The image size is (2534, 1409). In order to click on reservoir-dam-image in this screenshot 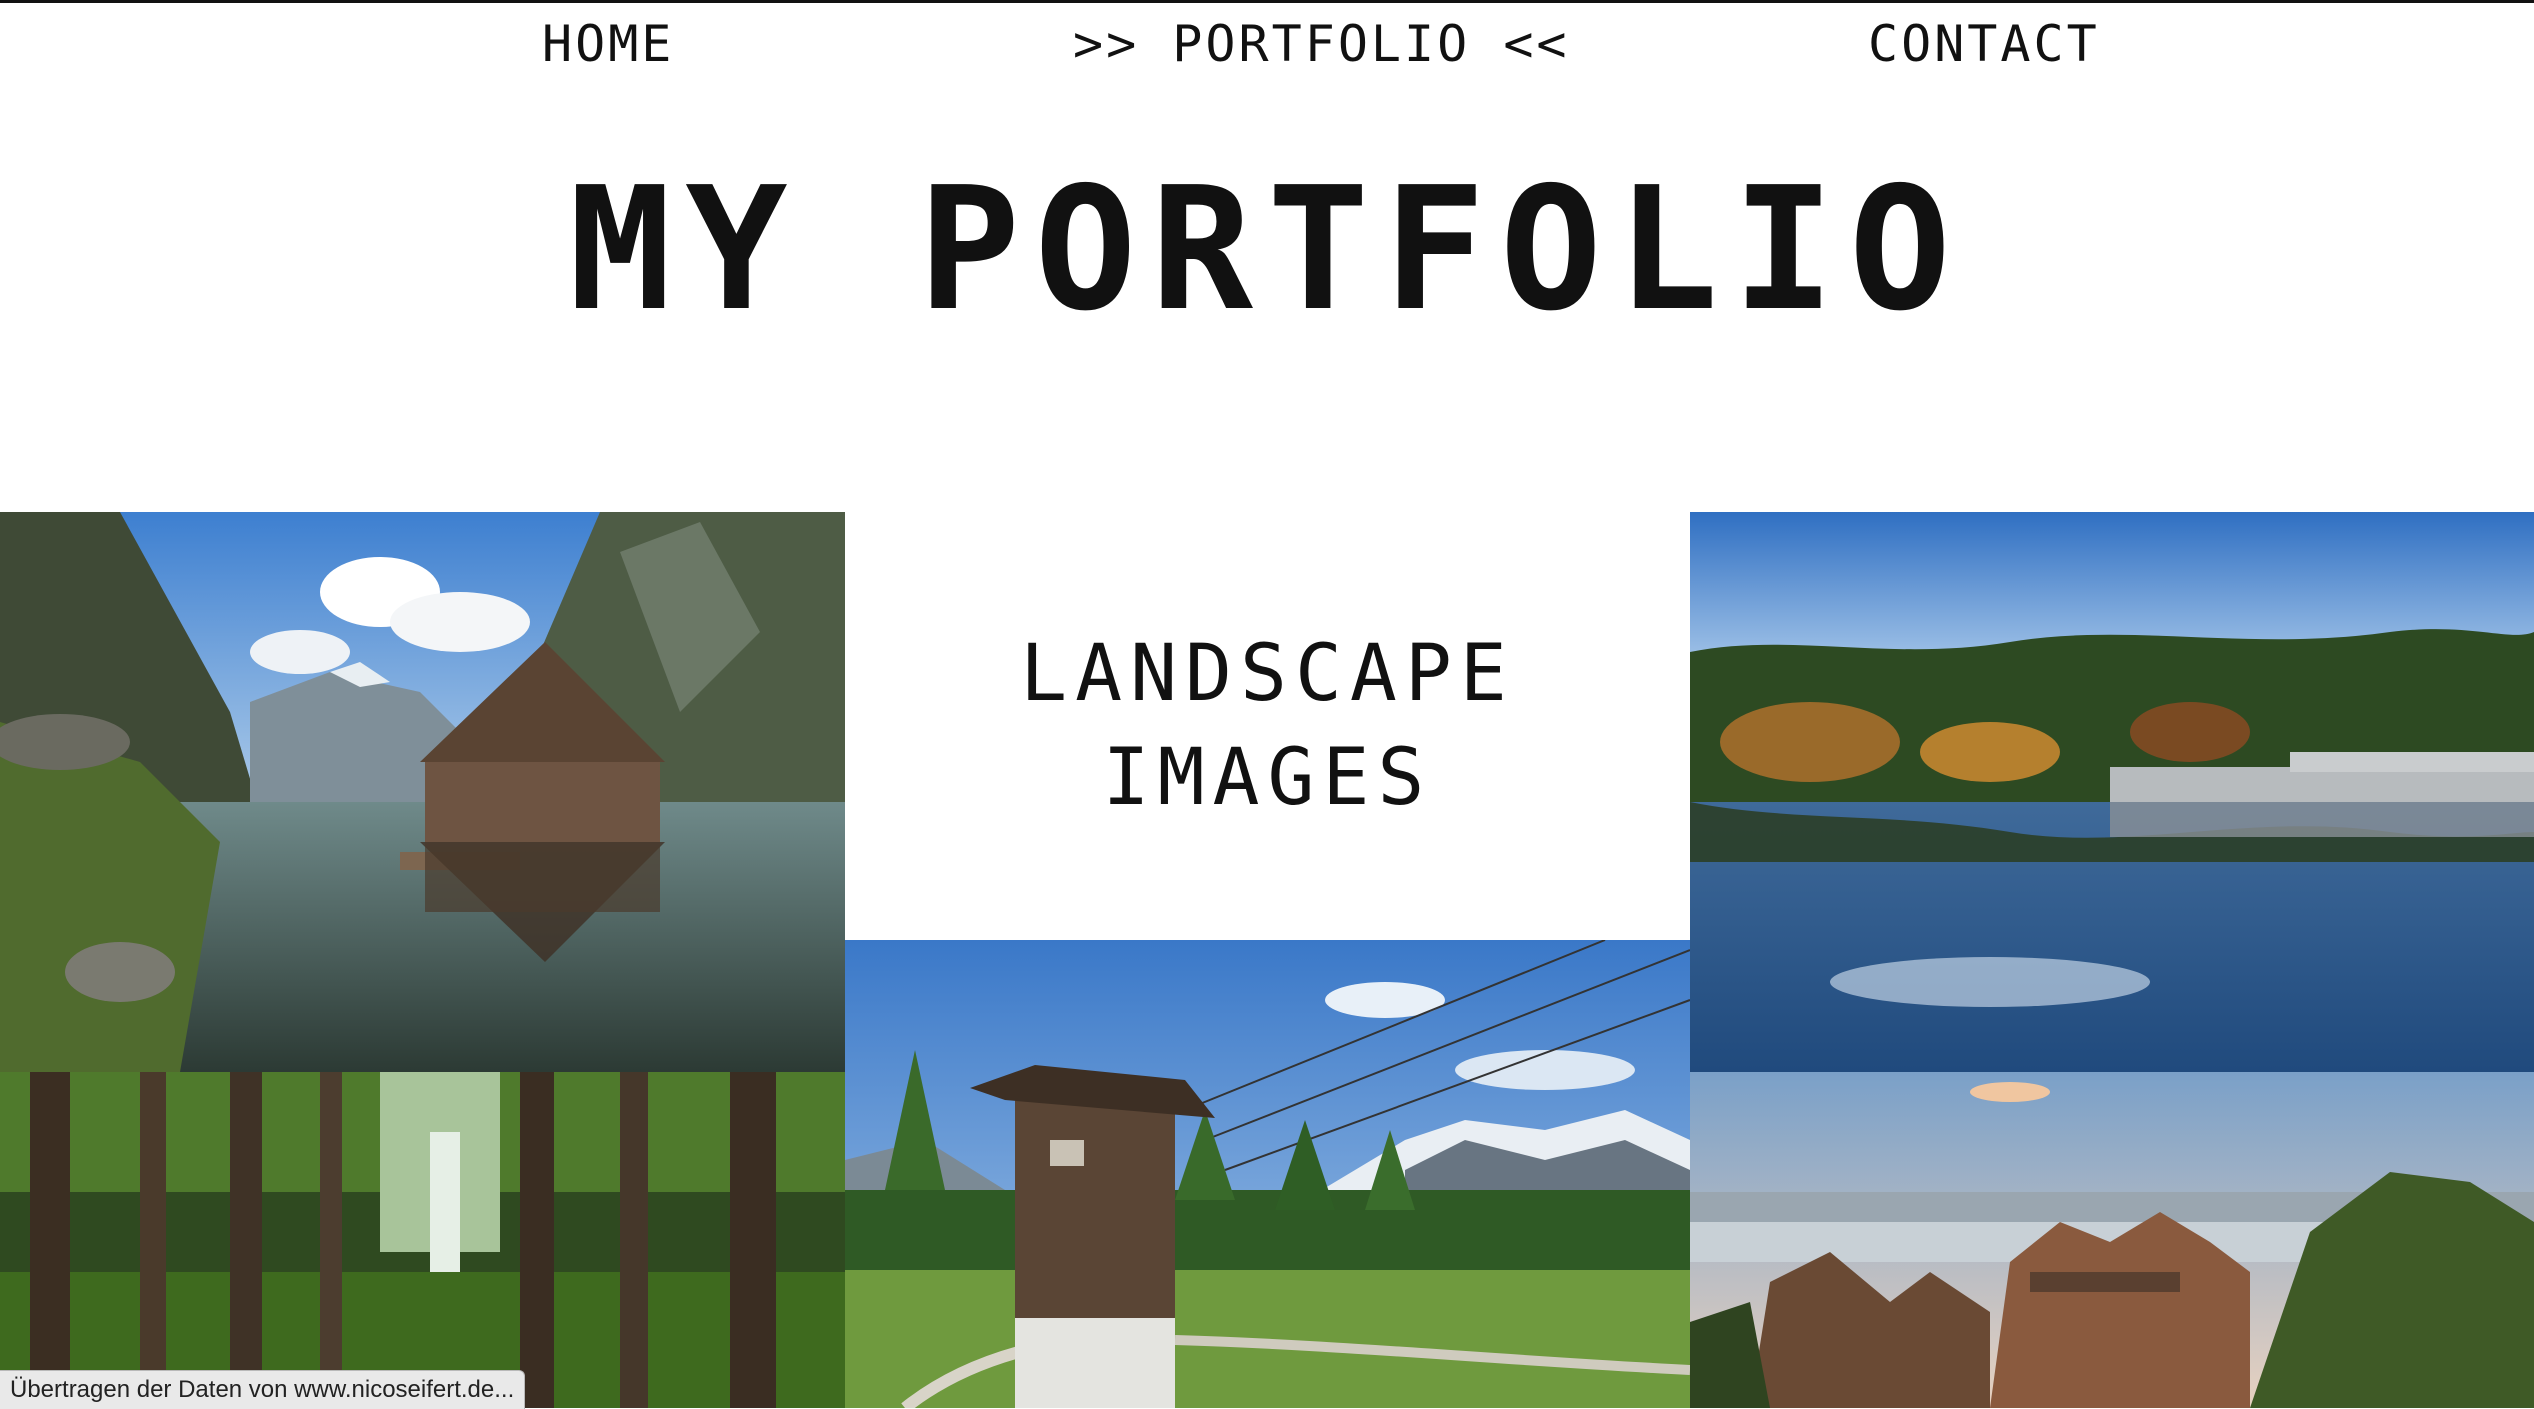, I will do `click(2112, 792)`.